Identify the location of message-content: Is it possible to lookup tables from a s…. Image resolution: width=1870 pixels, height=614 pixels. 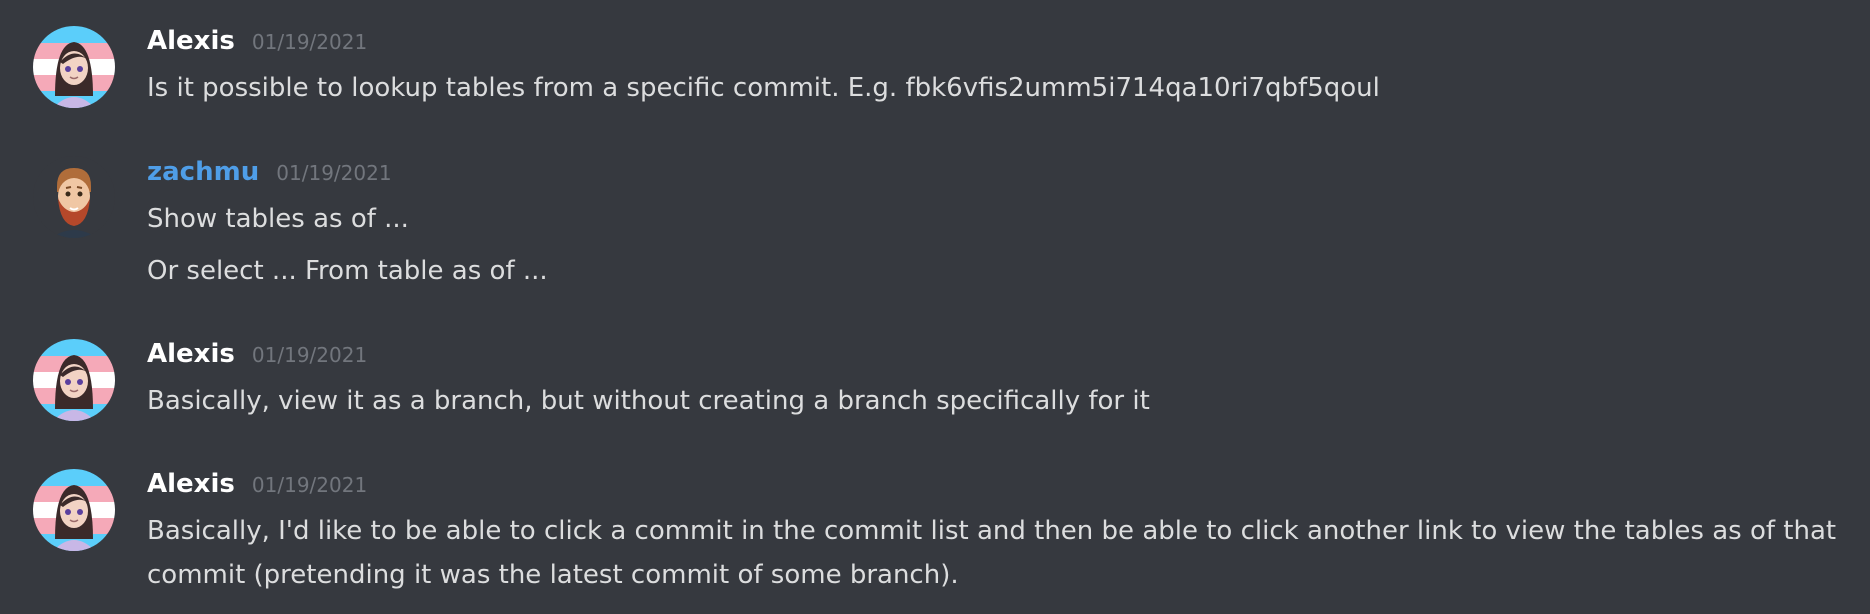
(763, 88).